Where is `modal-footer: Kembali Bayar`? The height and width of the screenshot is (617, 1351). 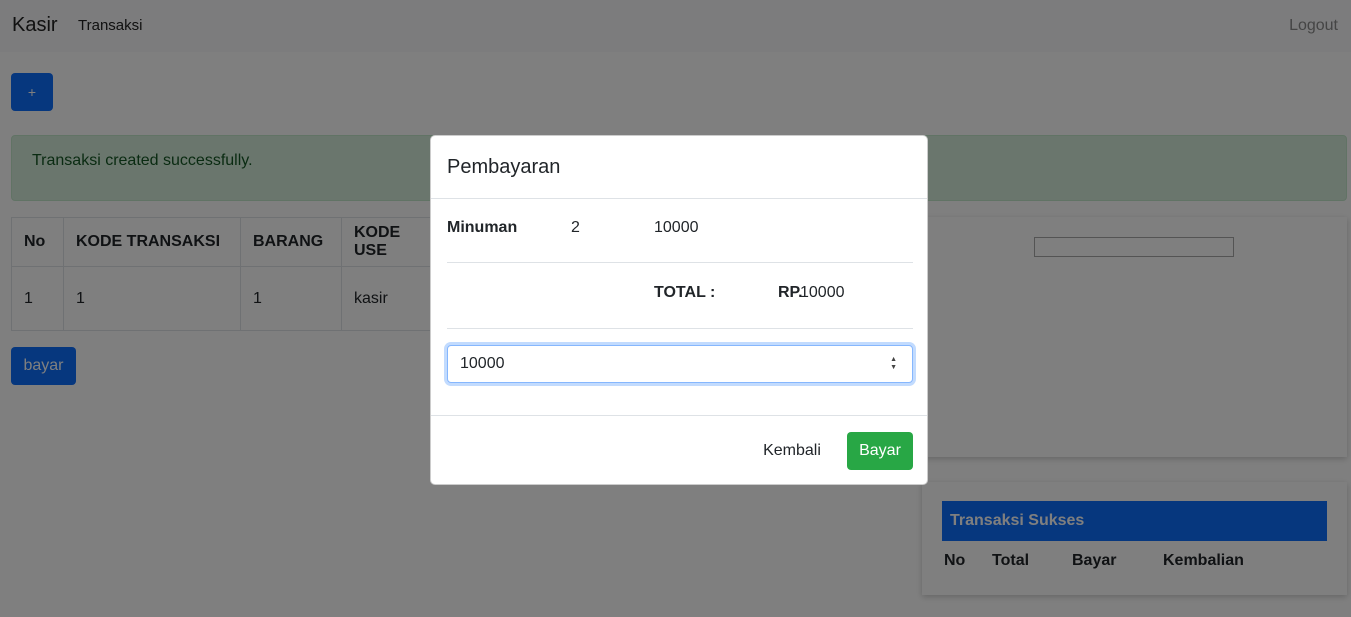
modal-footer: Kembali Bayar is located at coordinates (679, 450).